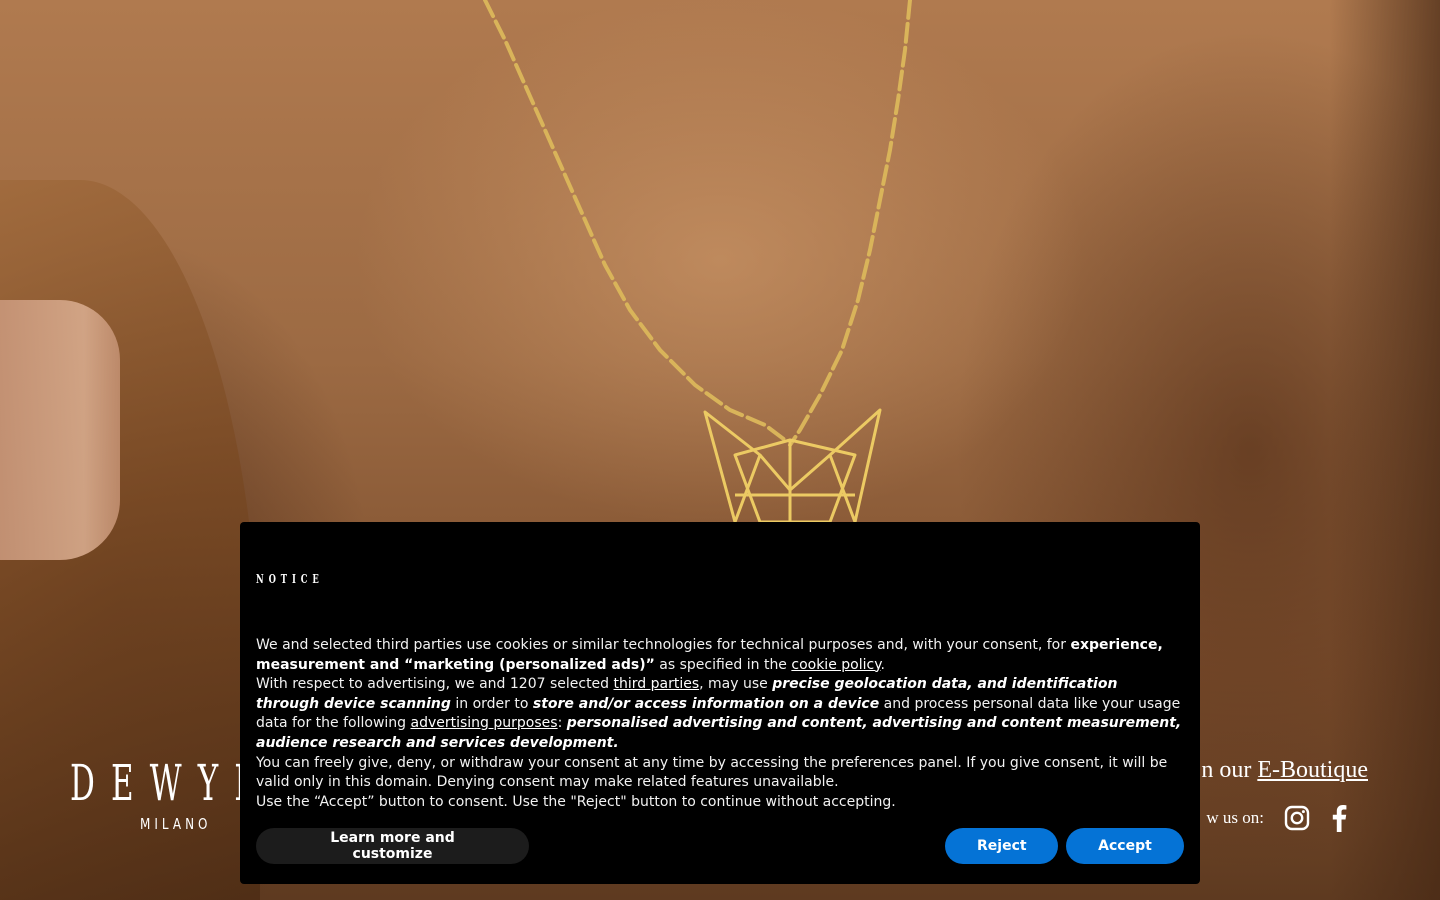 The width and height of the screenshot is (1440, 900). I want to click on social-follow-row: w us on:, so click(1277, 818).